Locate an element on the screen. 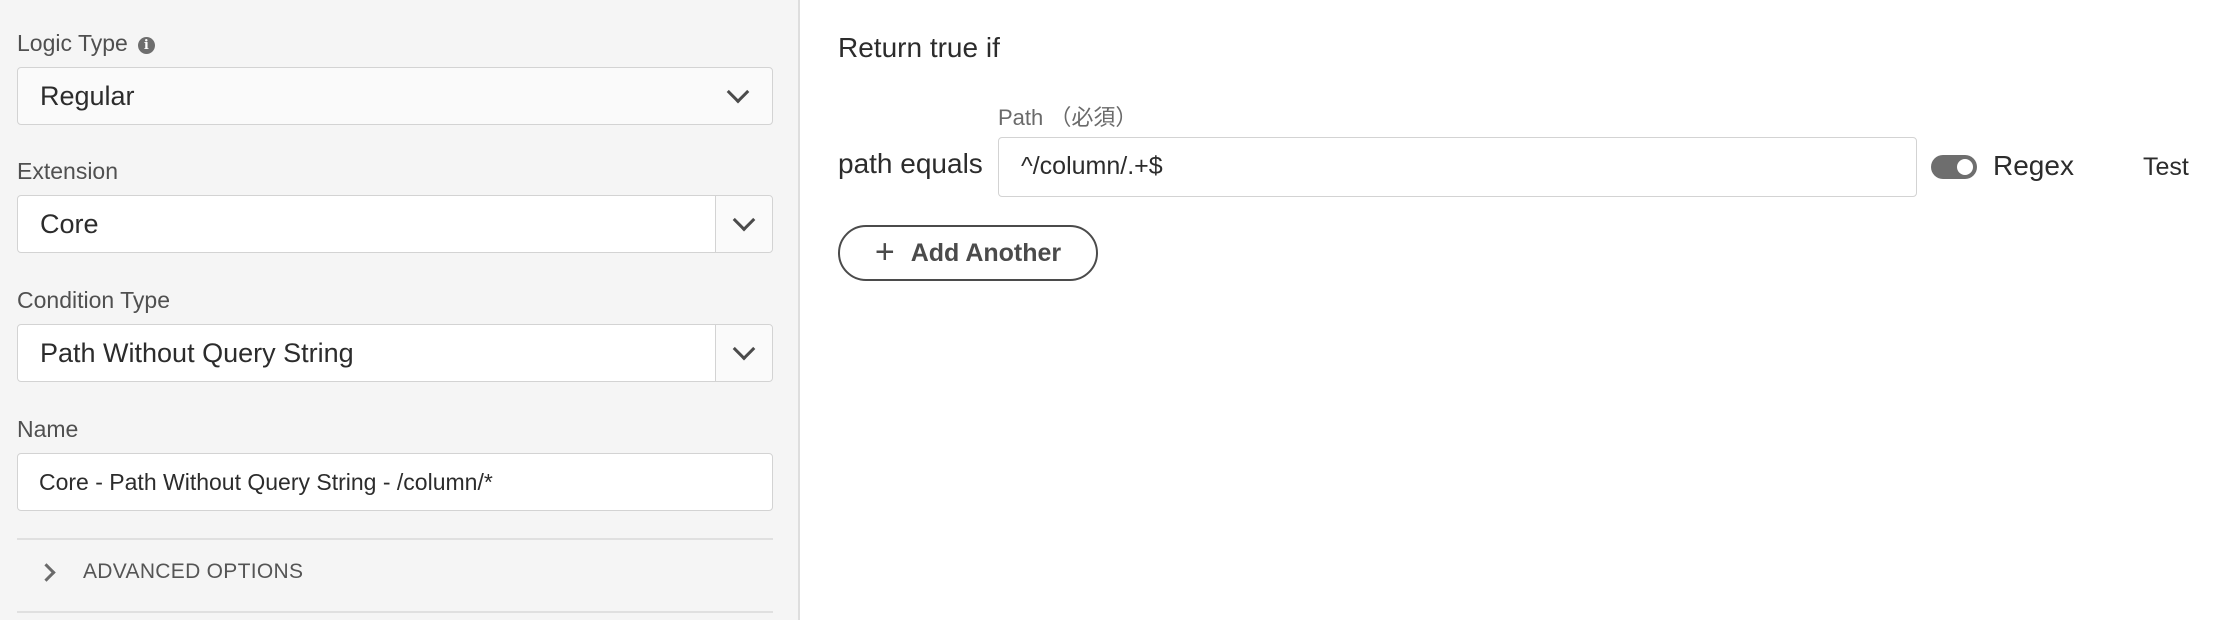 This screenshot has height=620, width=2222. chevron-right-icon is located at coordinates (46, 572).